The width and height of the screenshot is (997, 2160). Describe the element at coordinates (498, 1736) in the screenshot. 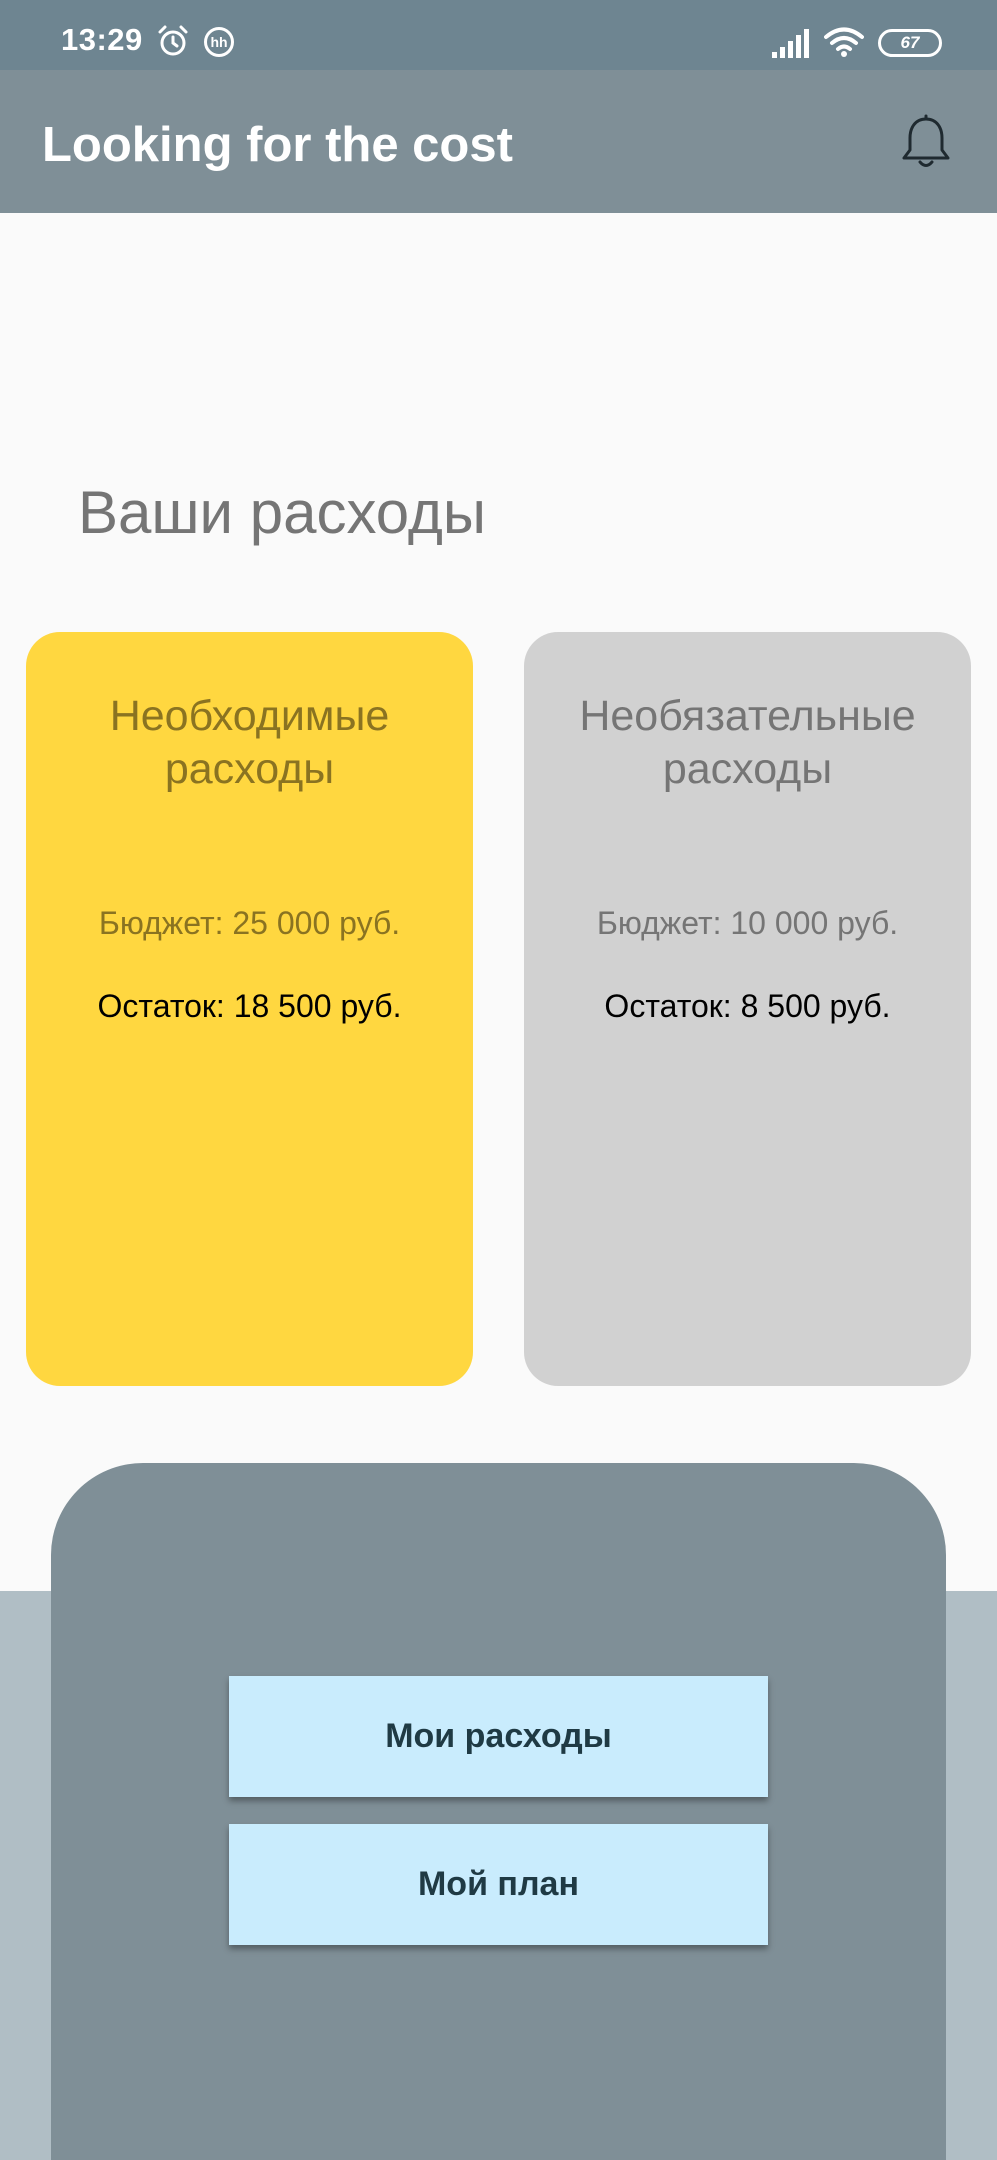

I see `my-expenses-button: Мои расходы` at that location.